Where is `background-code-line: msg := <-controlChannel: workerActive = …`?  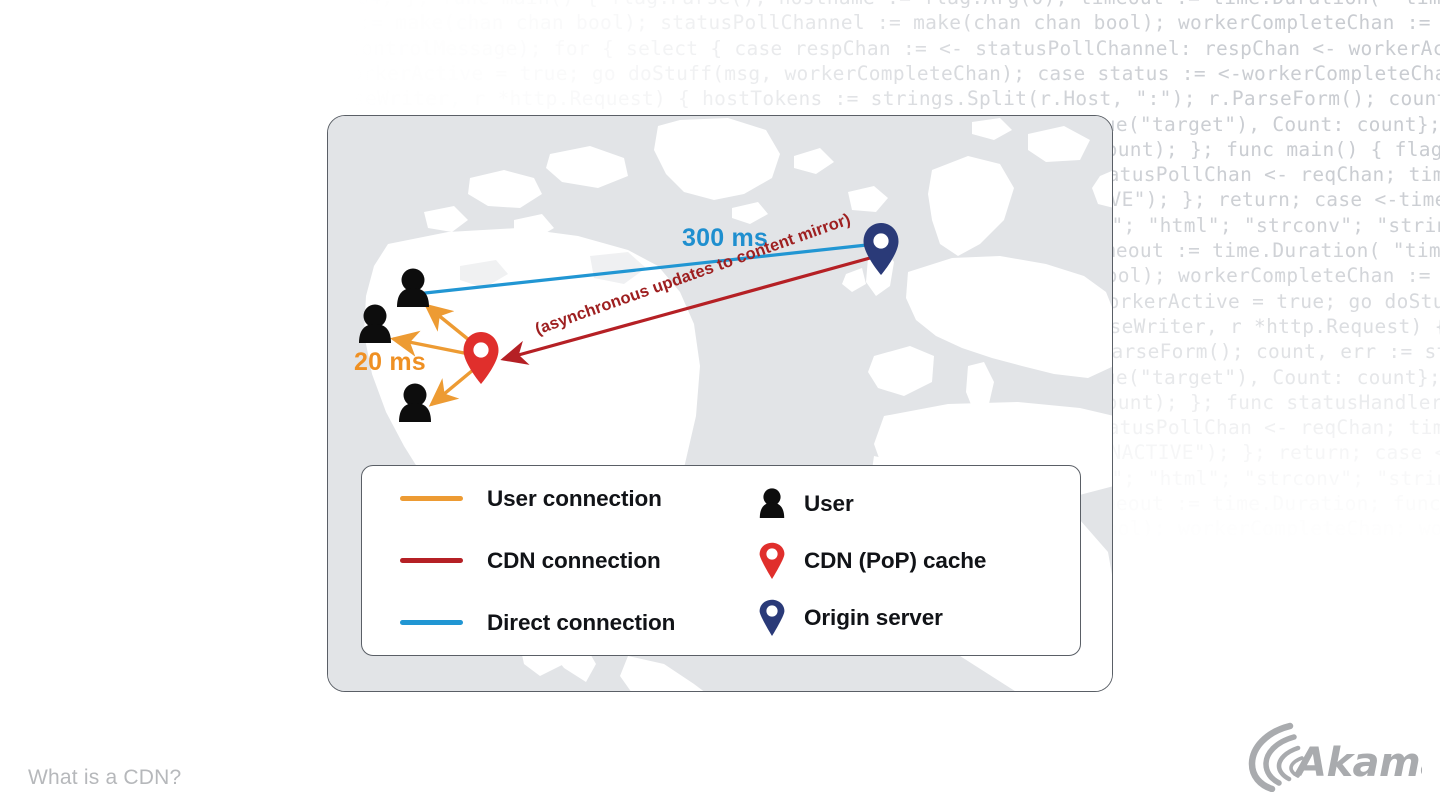
background-code-line: msg := <-controlChannel: workerActive = … is located at coordinates (739, 73).